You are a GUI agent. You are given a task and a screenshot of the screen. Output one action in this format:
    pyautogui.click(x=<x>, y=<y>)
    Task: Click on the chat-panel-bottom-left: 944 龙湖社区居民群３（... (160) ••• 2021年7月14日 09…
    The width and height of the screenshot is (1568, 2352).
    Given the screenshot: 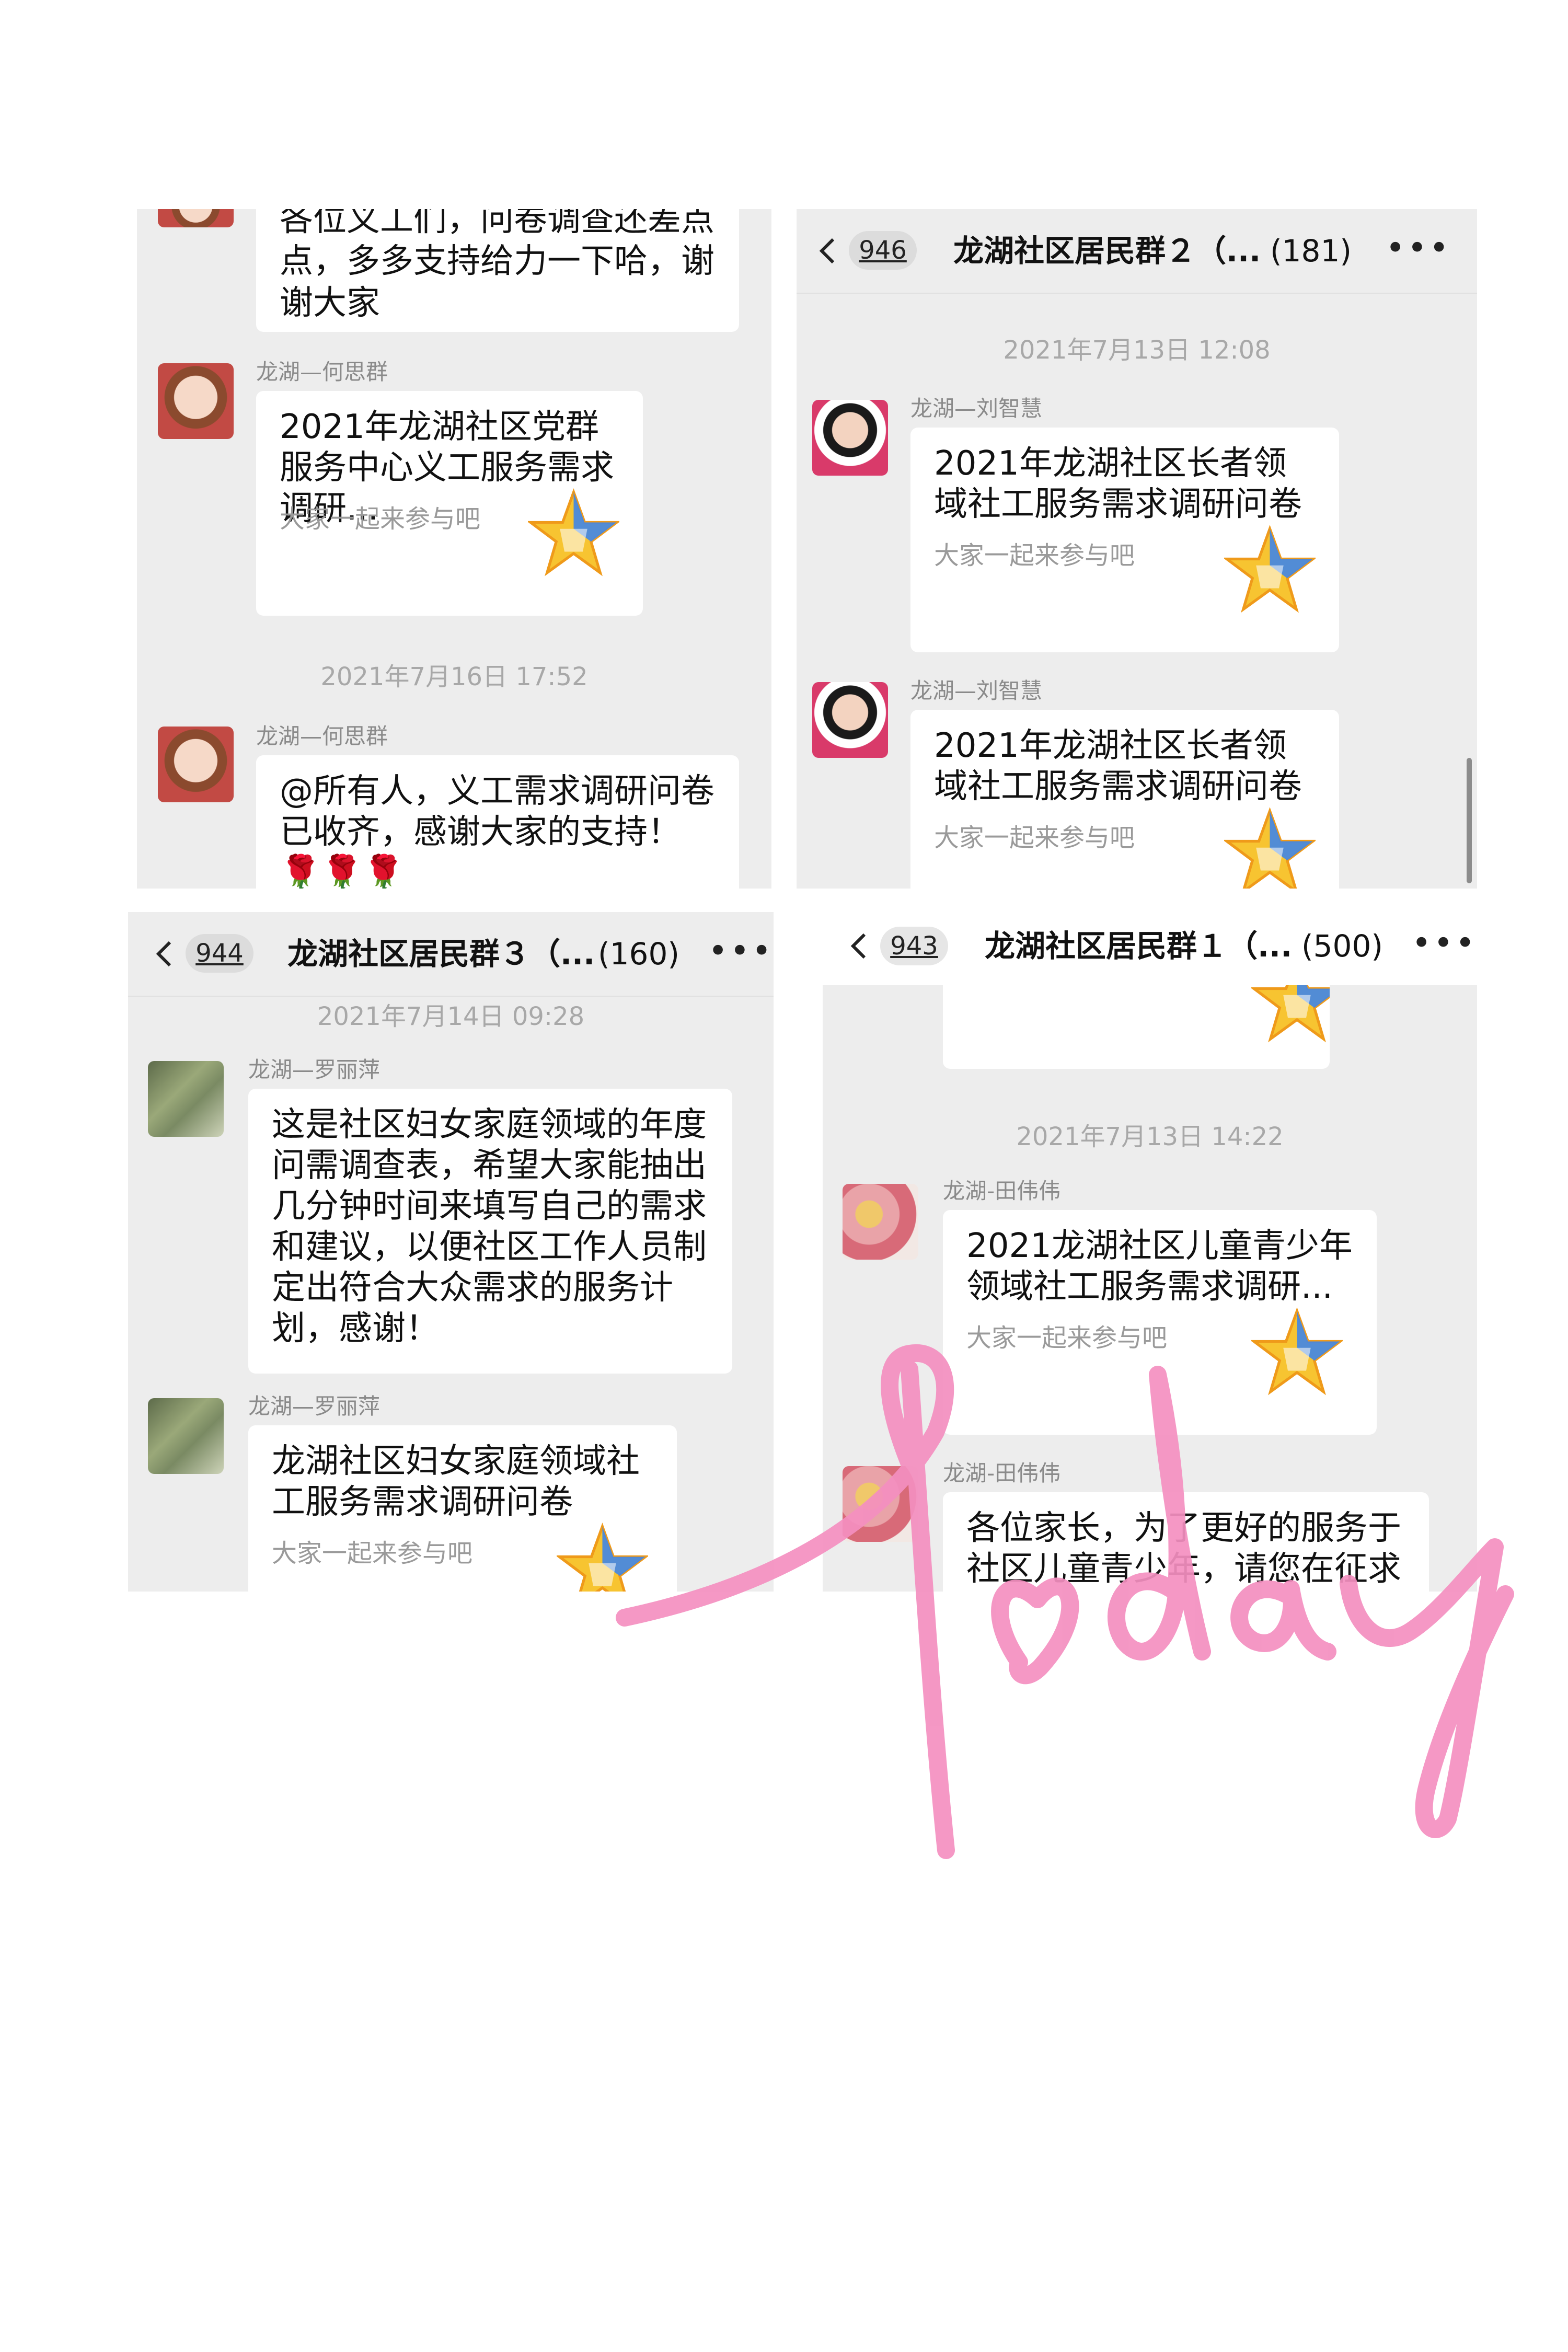 What is the action you would take?
    pyautogui.click(x=451, y=1252)
    